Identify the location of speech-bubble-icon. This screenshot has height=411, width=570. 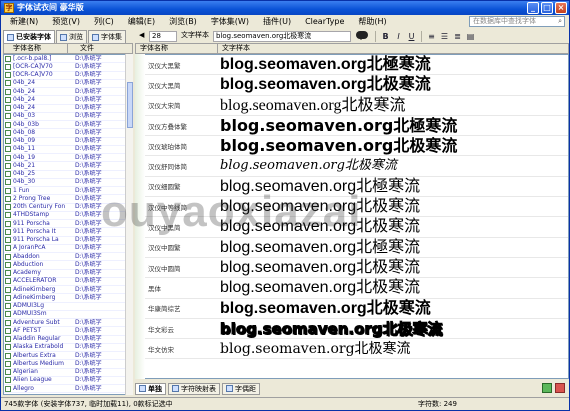
(362, 36).